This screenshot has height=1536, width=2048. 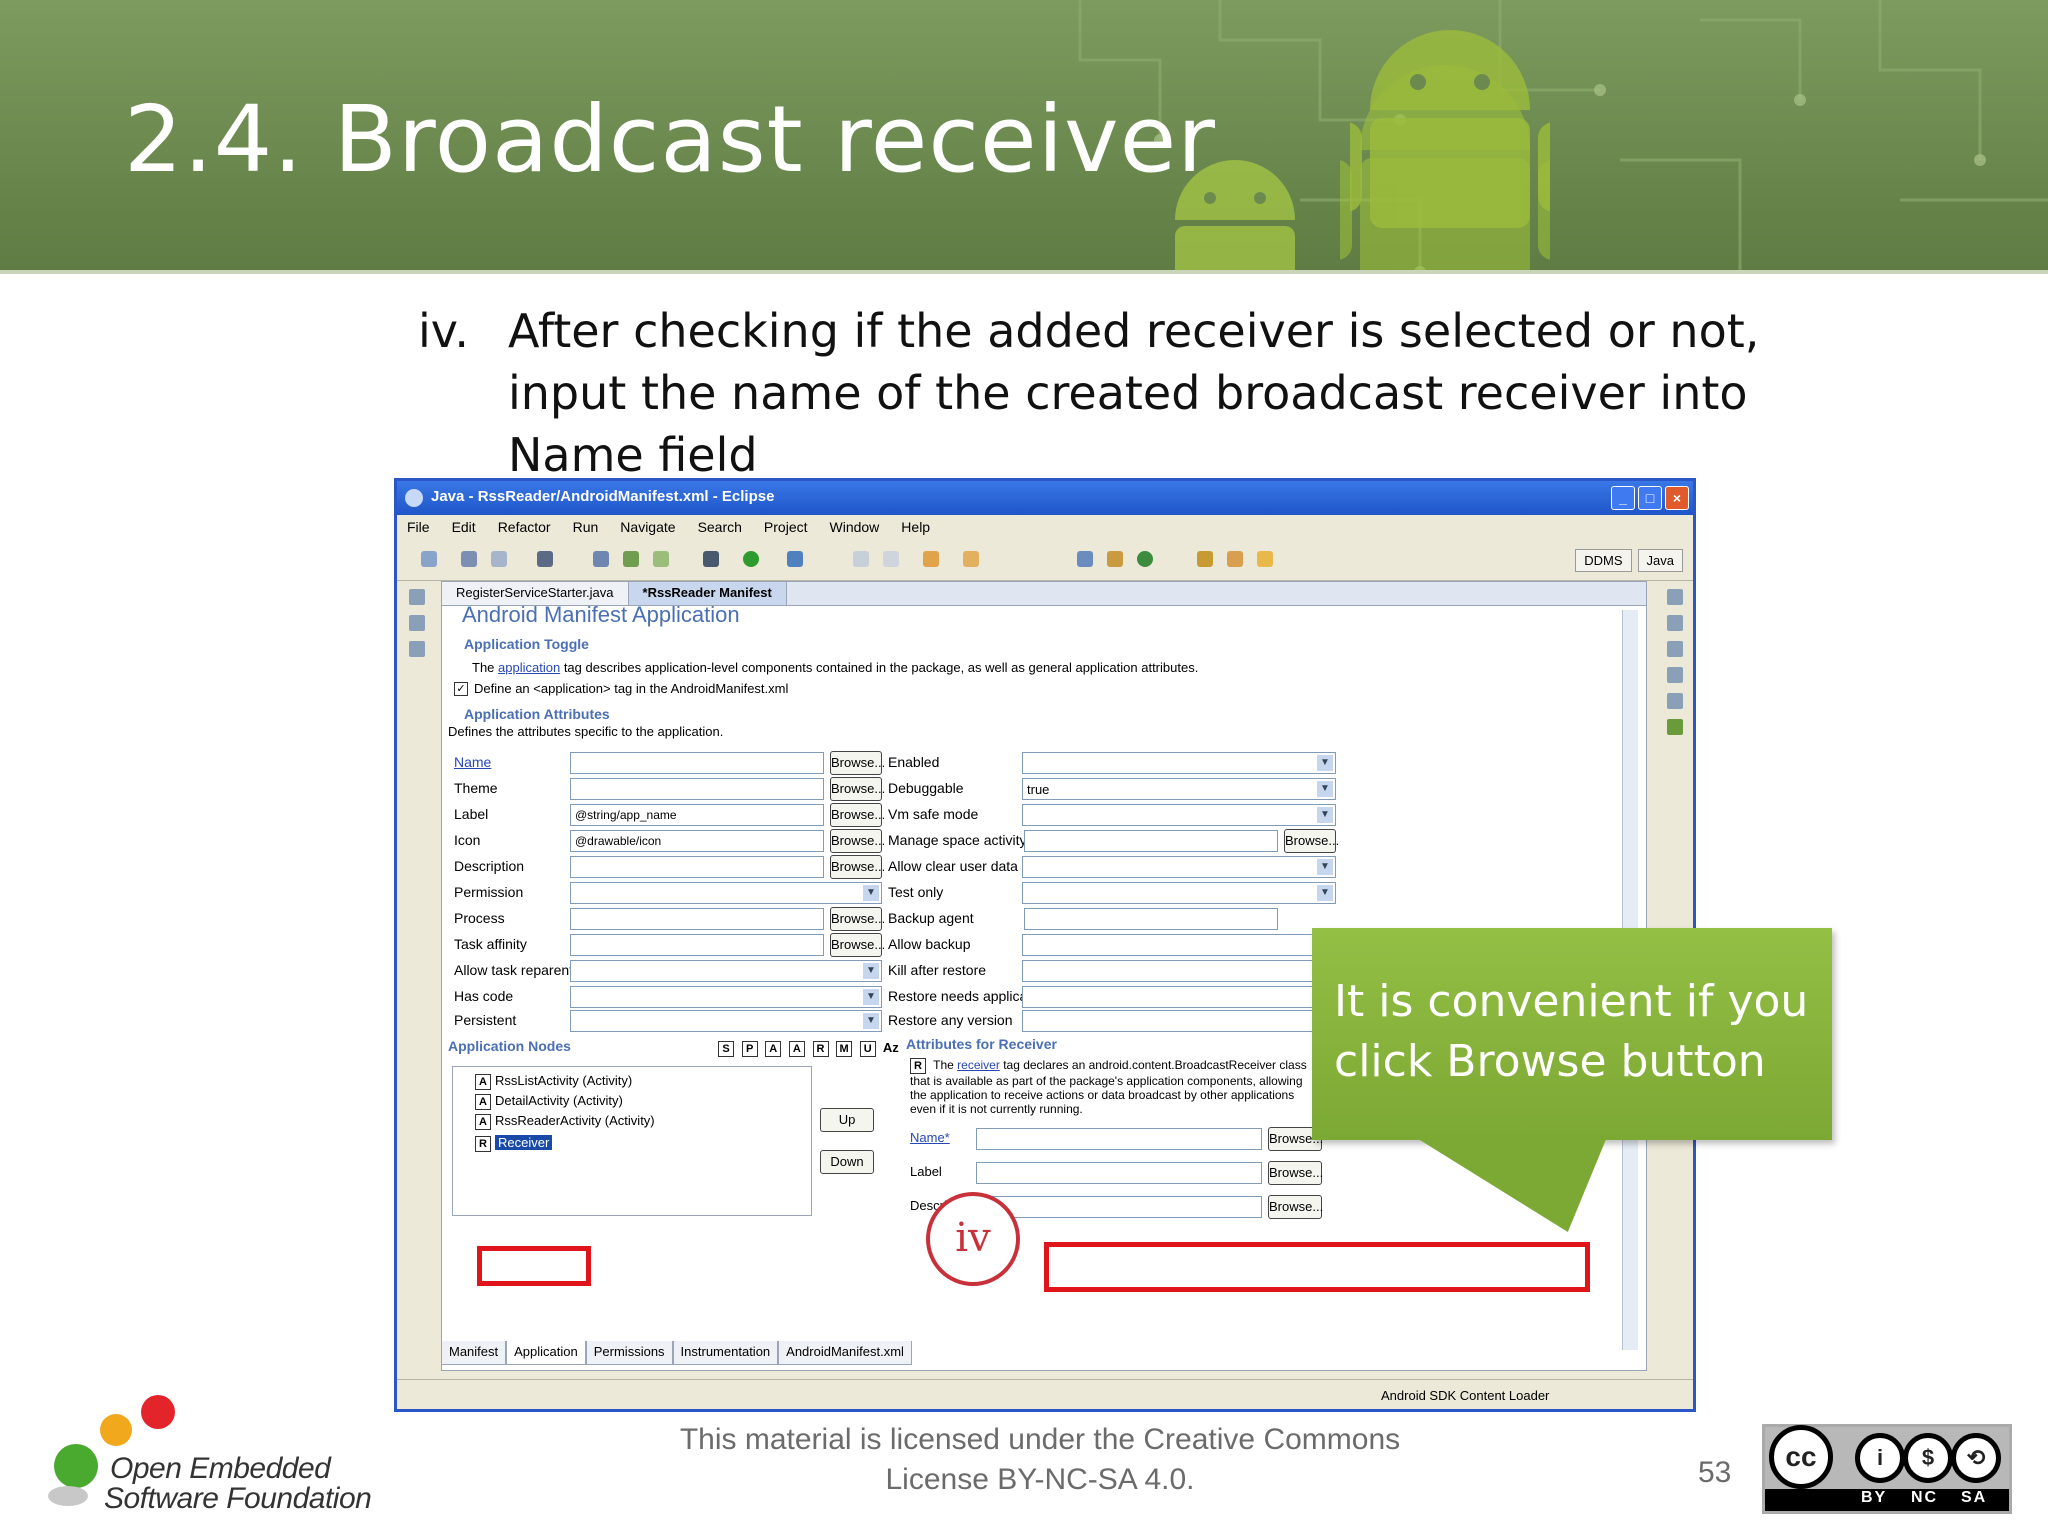 I want to click on menu-help: Help, so click(x=915, y=528).